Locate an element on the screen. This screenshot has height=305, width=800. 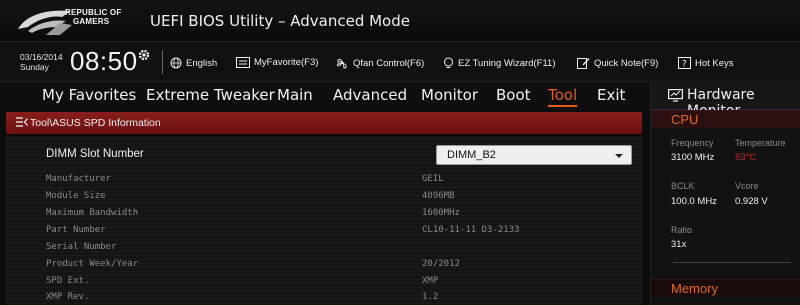
temperature-label: Temperature is located at coordinates (760, 143).